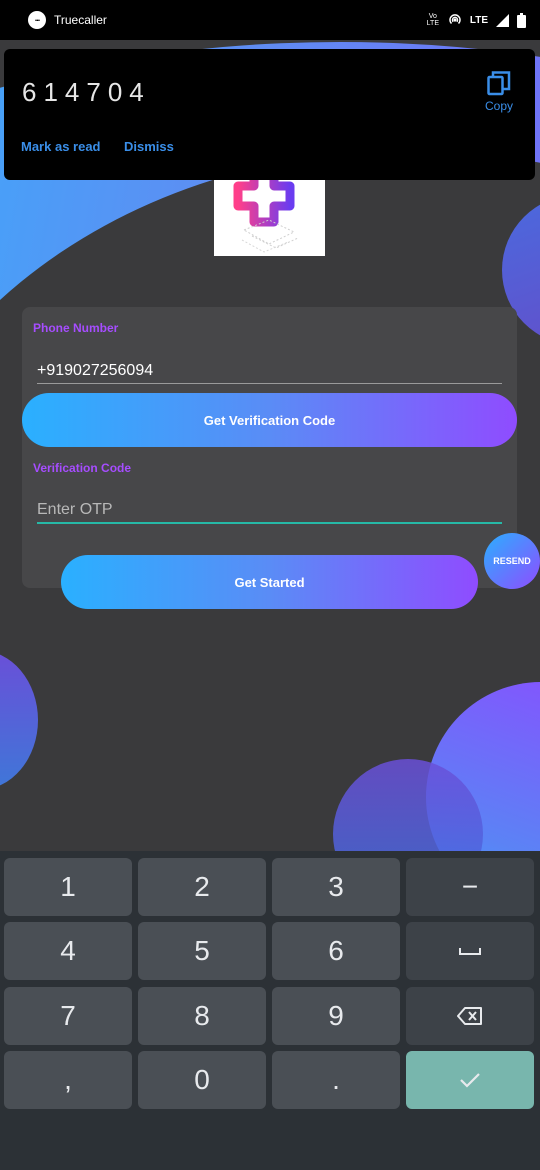  I want to click on otp-notification: 614704 Copy Mark as read Dismiss, so click(269, 114).